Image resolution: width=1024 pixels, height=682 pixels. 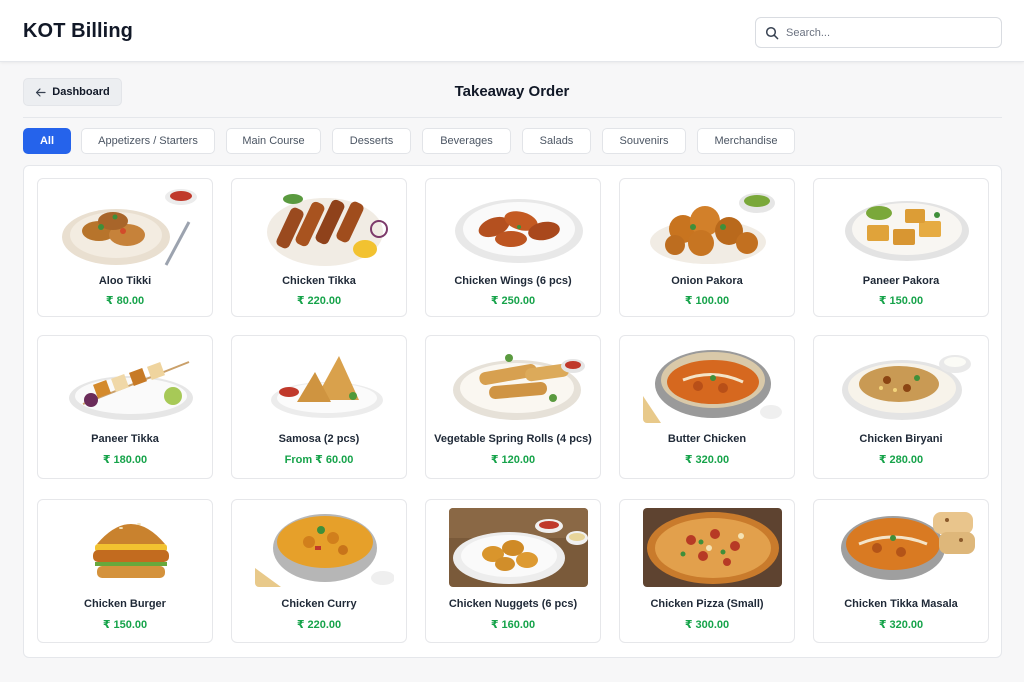 I want to click on search-box, so click(x=878, y=32).